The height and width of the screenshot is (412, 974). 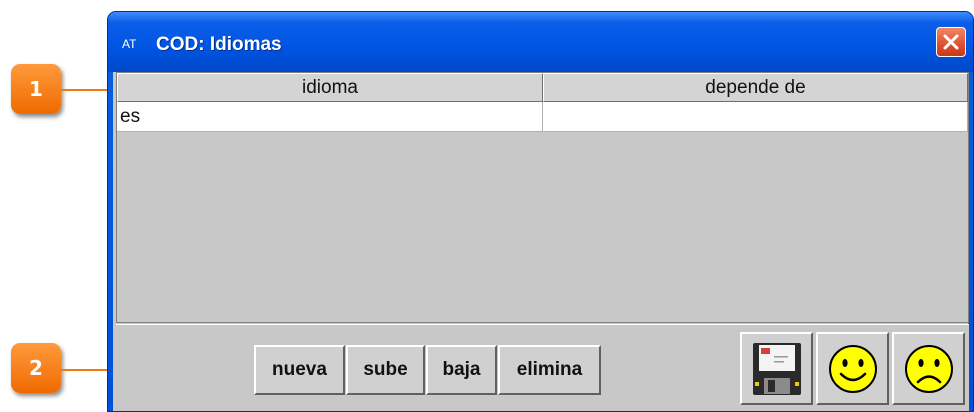 What do you see at coordinates (330, 87) in the screenshot?
I see `column-header-idioma: idioma` at bounding box center [330, 87].